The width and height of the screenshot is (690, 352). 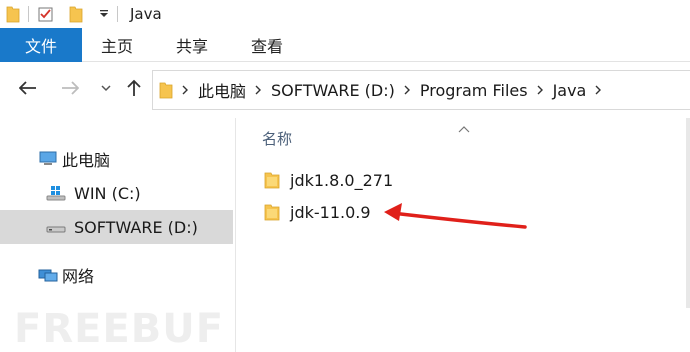 I want to click on forward-button, so click(x=70, y=88).